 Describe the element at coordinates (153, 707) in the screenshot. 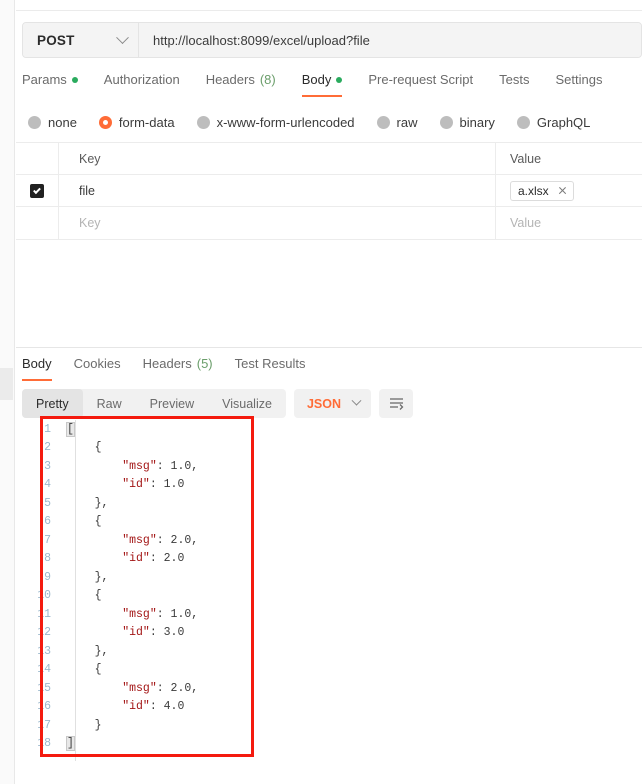

I see `code-text: "id": 4.0` at that location.